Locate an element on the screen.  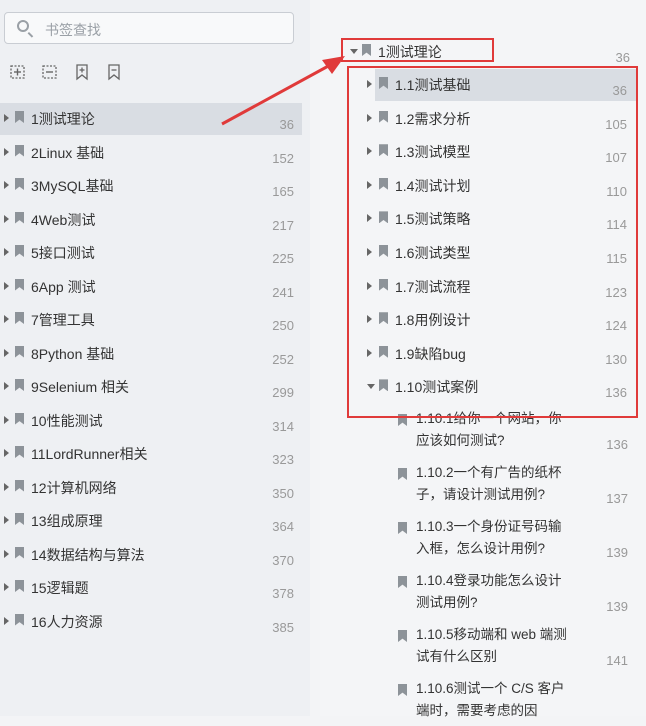
sub-bookmark-item: 1.10.6测试一个 C/S 客户端时，需要考虑的因 is located at coordinates (516, 702).